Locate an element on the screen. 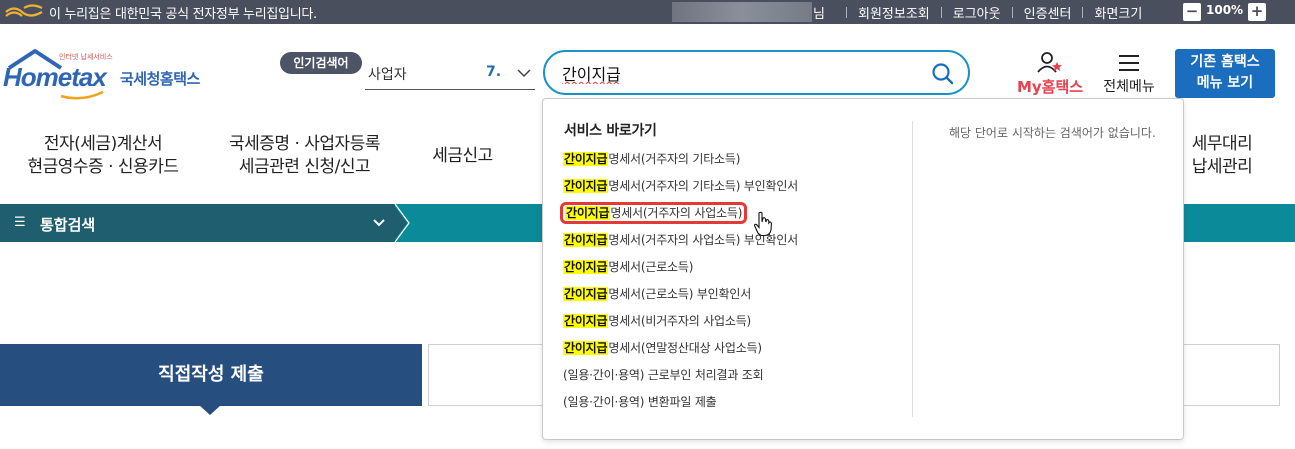 The width and height of the screenshot is (1295, 449). suggestion-item: 간이지급명세서(비거주자의 사업소득) is located at coordinates (738, 324).